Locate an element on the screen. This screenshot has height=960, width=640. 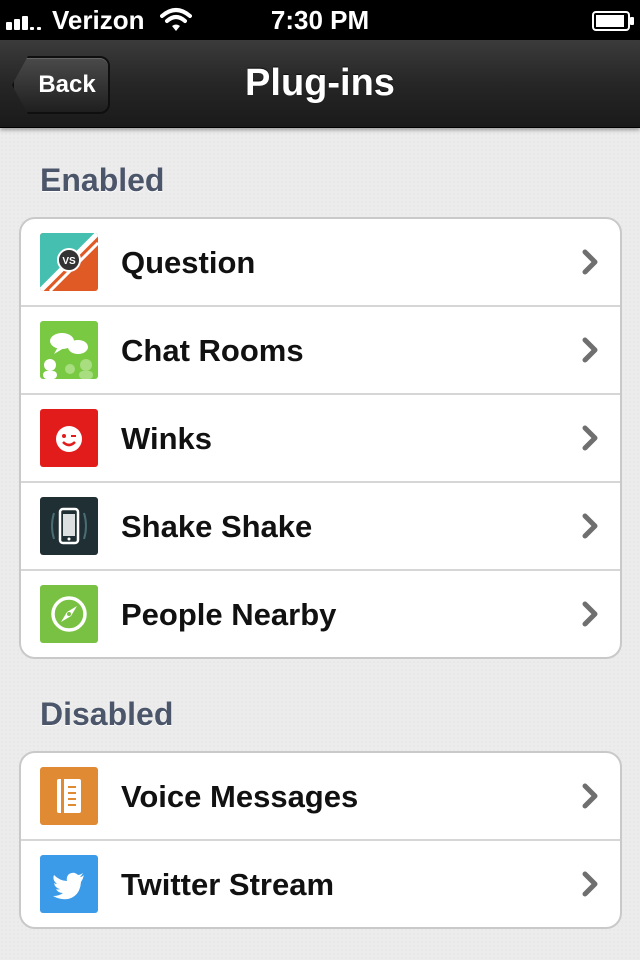
navigation-bar: Back Plug-ins is located at coordinates (320, 84).